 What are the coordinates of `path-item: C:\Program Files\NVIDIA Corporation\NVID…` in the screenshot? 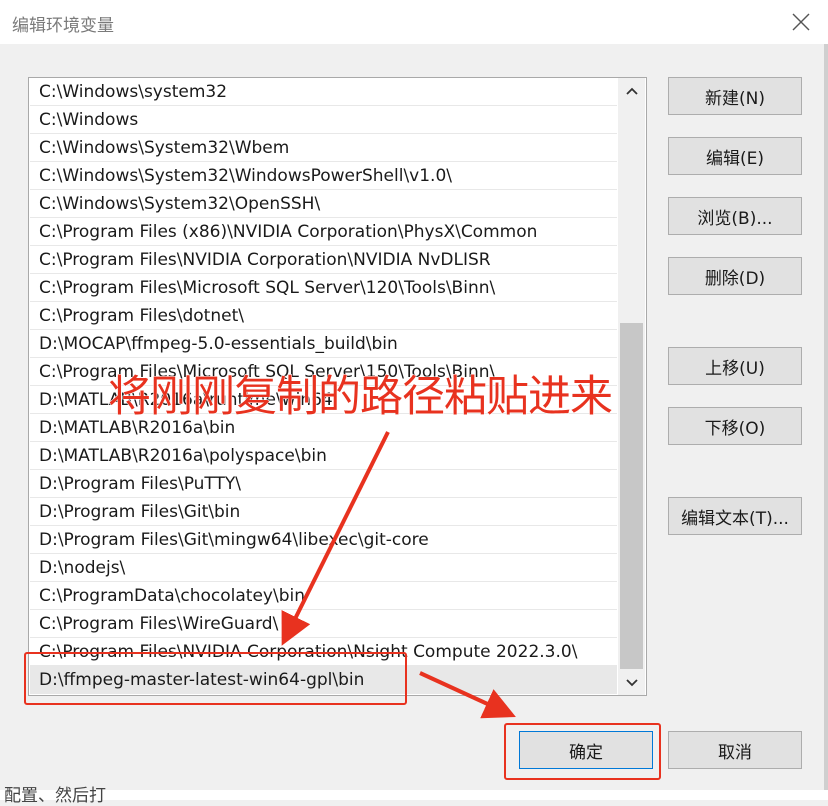 It's located at (323, 260).